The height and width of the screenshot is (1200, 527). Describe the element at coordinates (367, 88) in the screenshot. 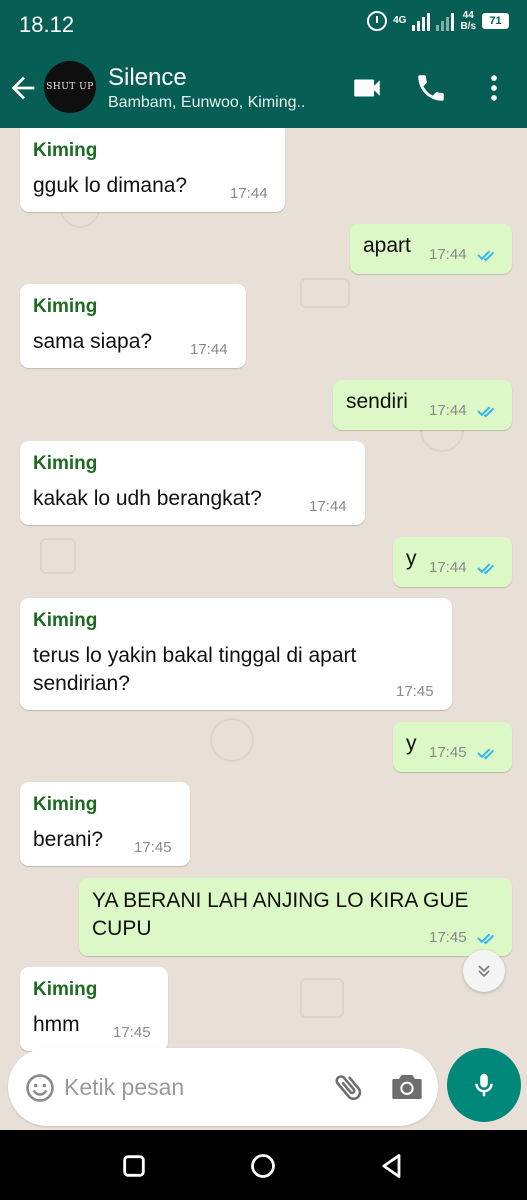

I see `video-call-icon` at that location.